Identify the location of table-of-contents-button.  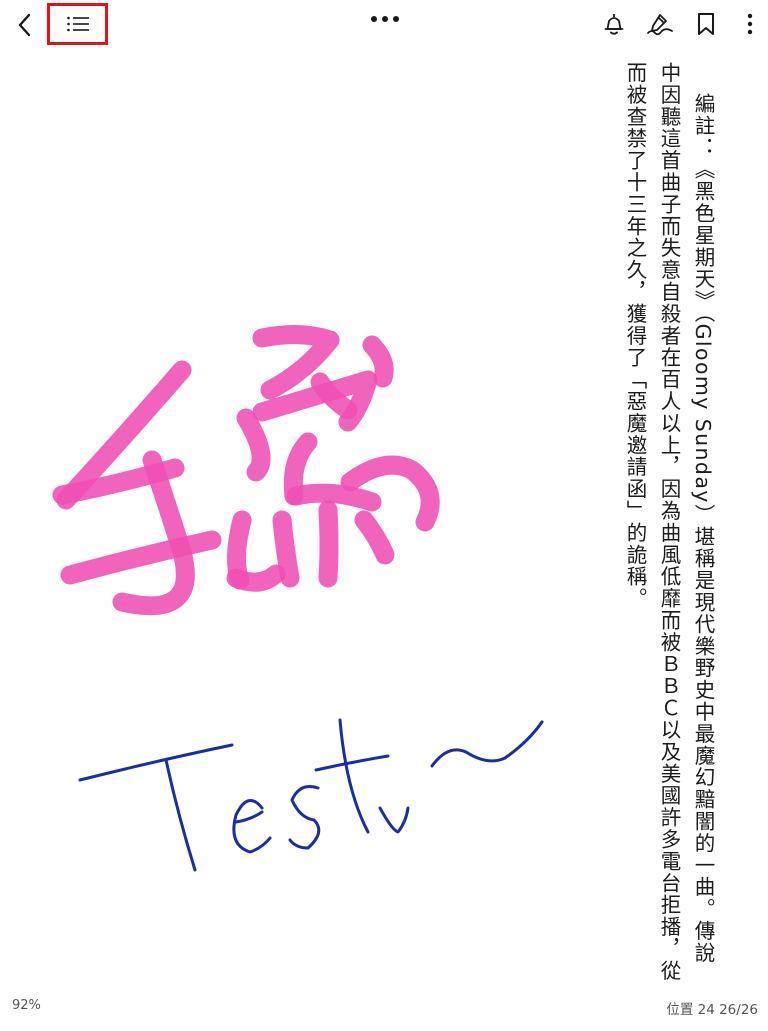
(77, 24).